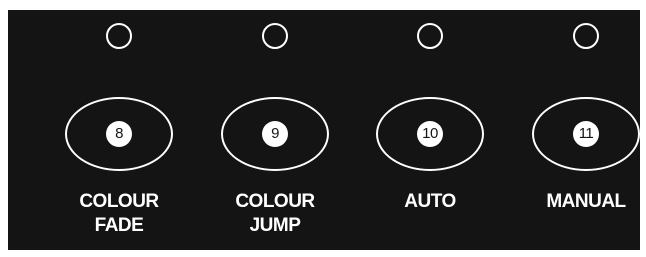 Image resolution: width=646 pixels, height=257 pixels. I want to click on label-line-1: MANUAL, so click(586, 201).